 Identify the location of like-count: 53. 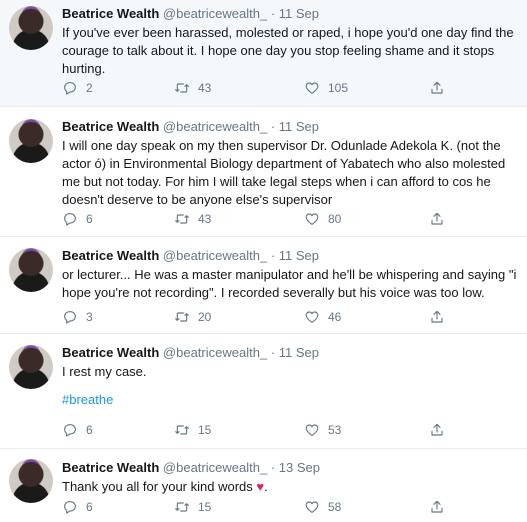
(335, 430).